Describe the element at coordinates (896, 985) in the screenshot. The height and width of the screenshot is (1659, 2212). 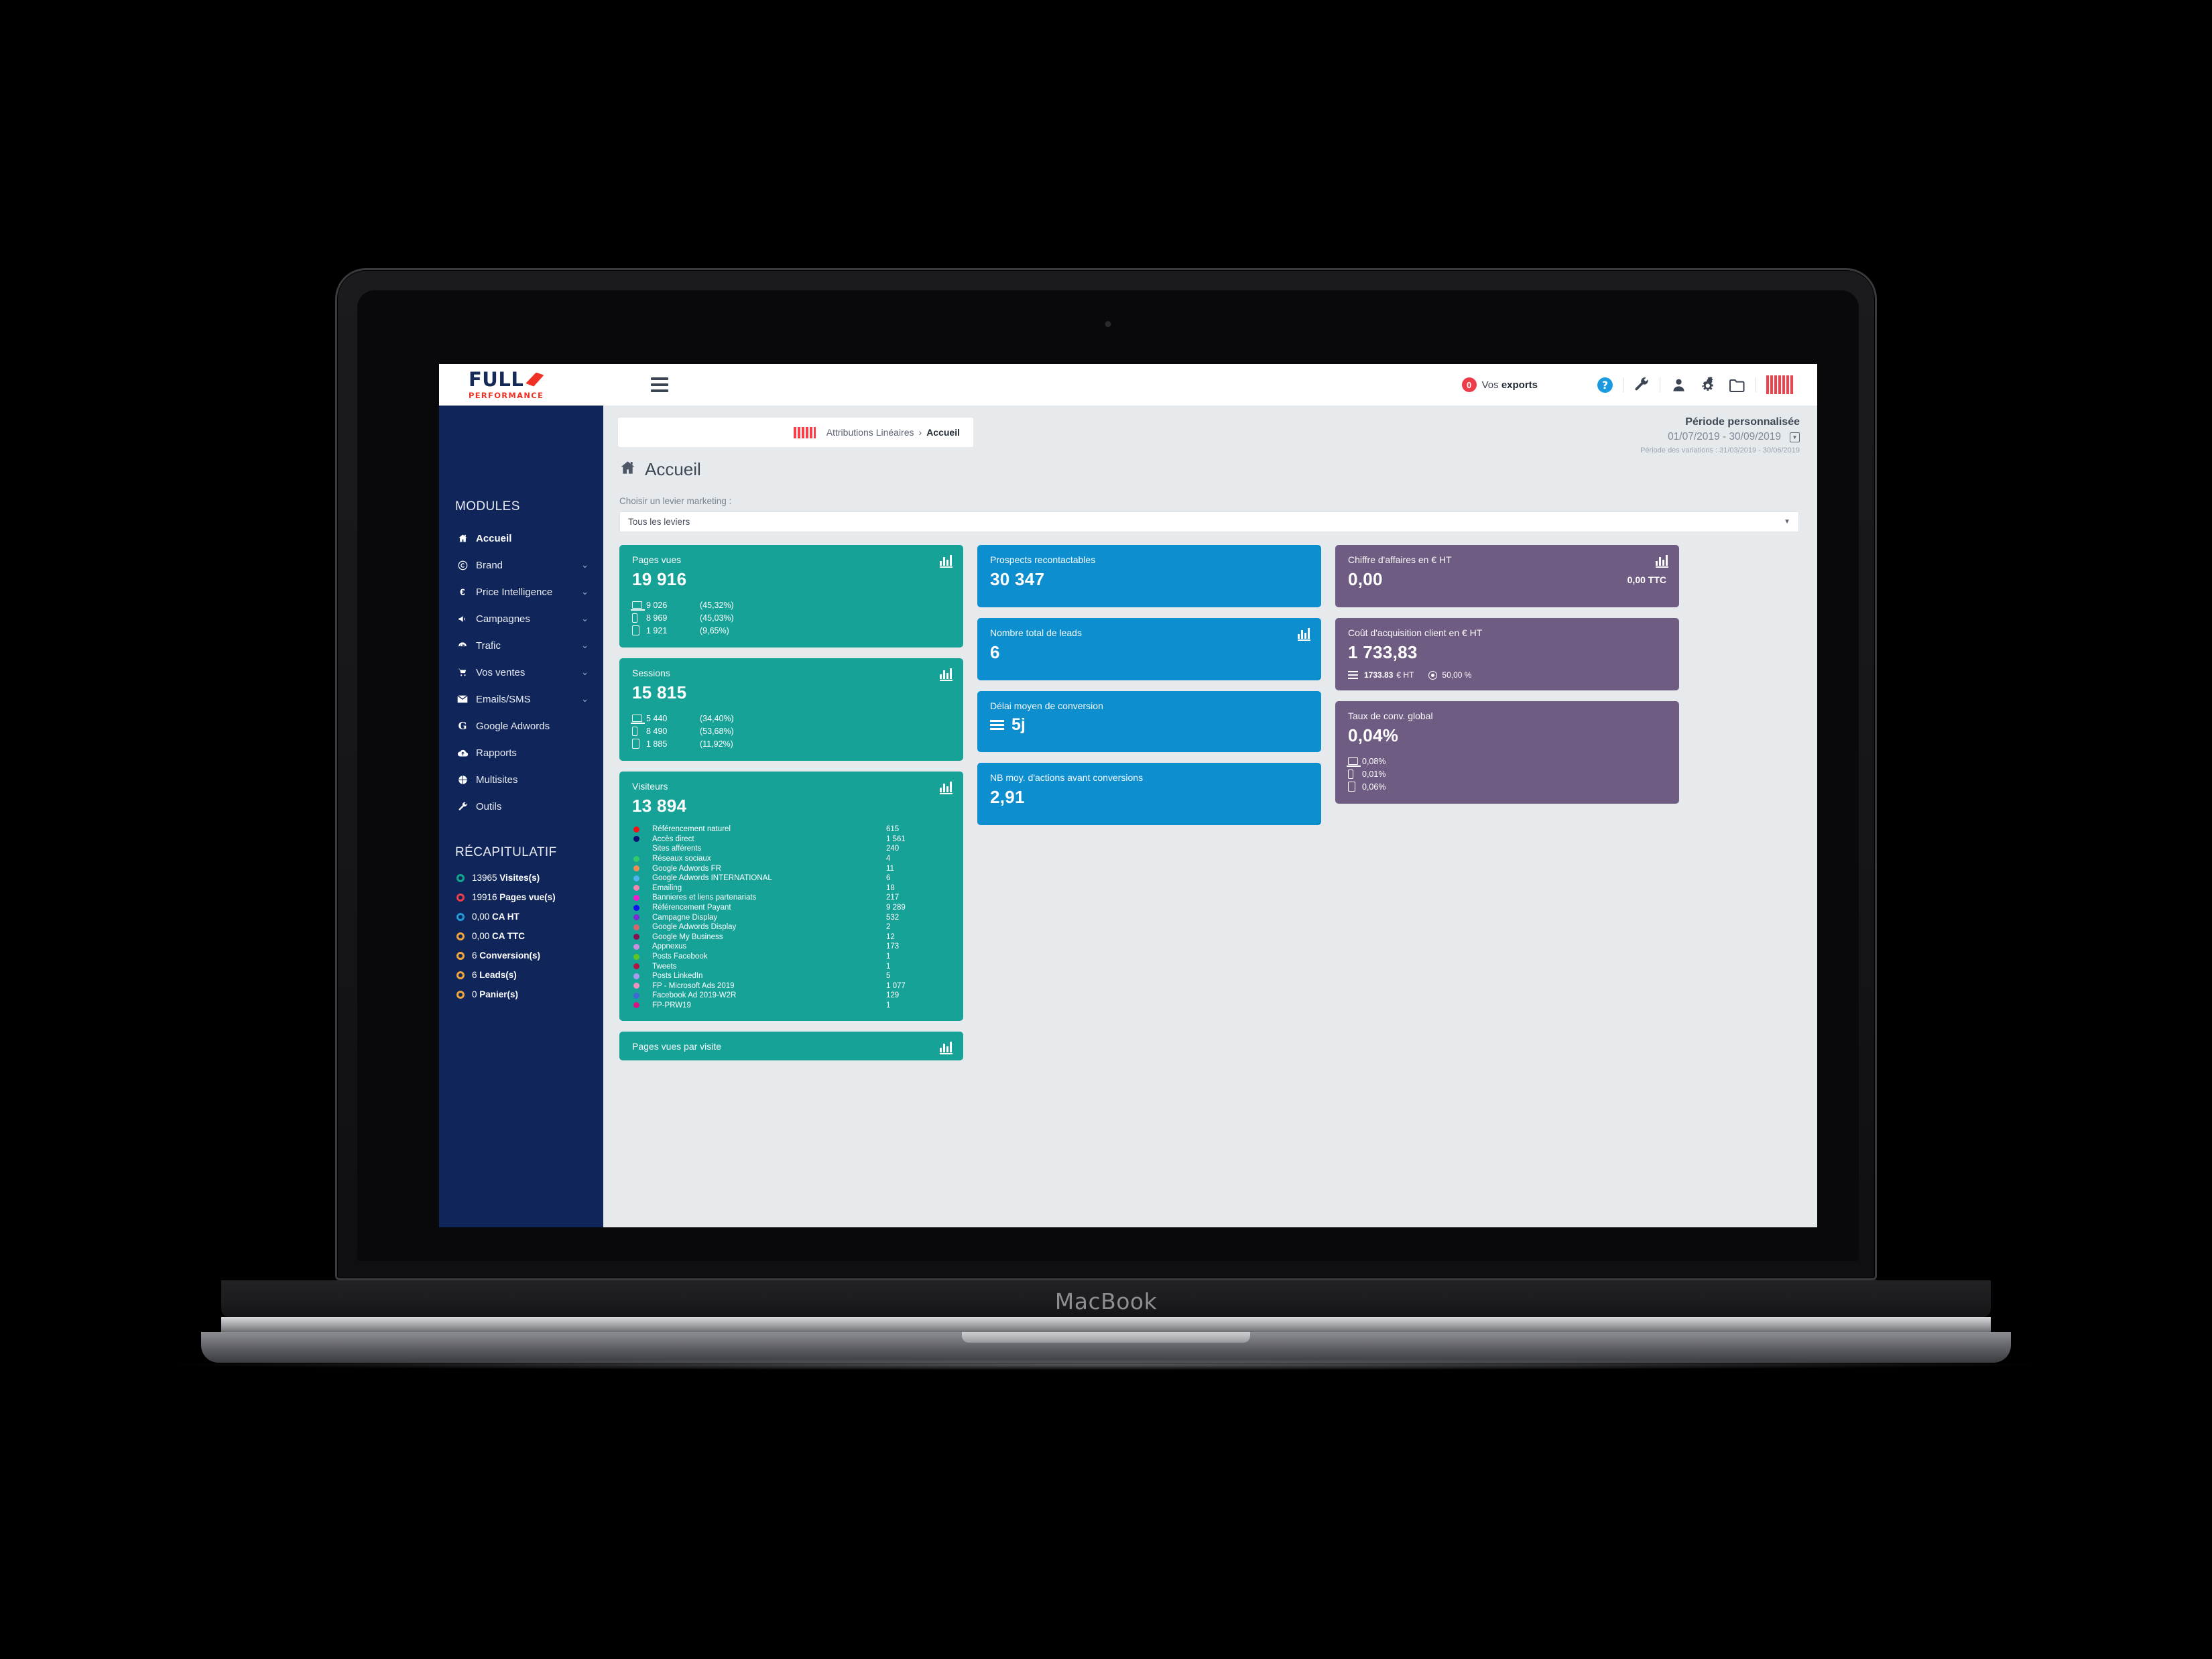
I see `channel-value: 1 077` at that location.